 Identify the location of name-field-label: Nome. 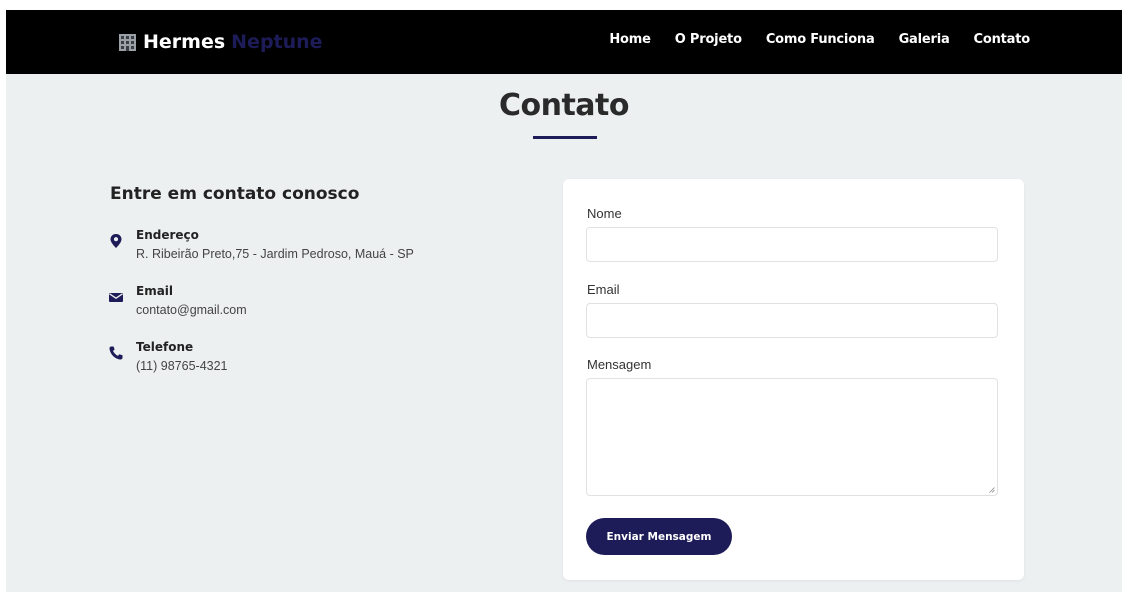
(604, 213).